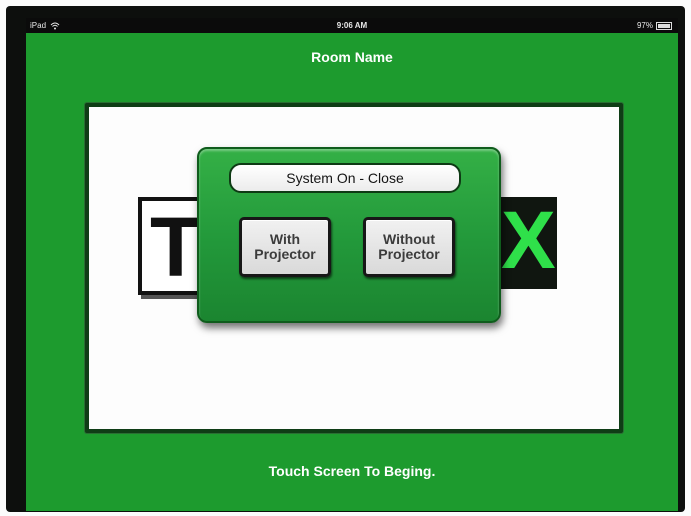 This screenshot has width=691, height=516. I want to click on without-projector-button: Without Projector, so click(409, 247).